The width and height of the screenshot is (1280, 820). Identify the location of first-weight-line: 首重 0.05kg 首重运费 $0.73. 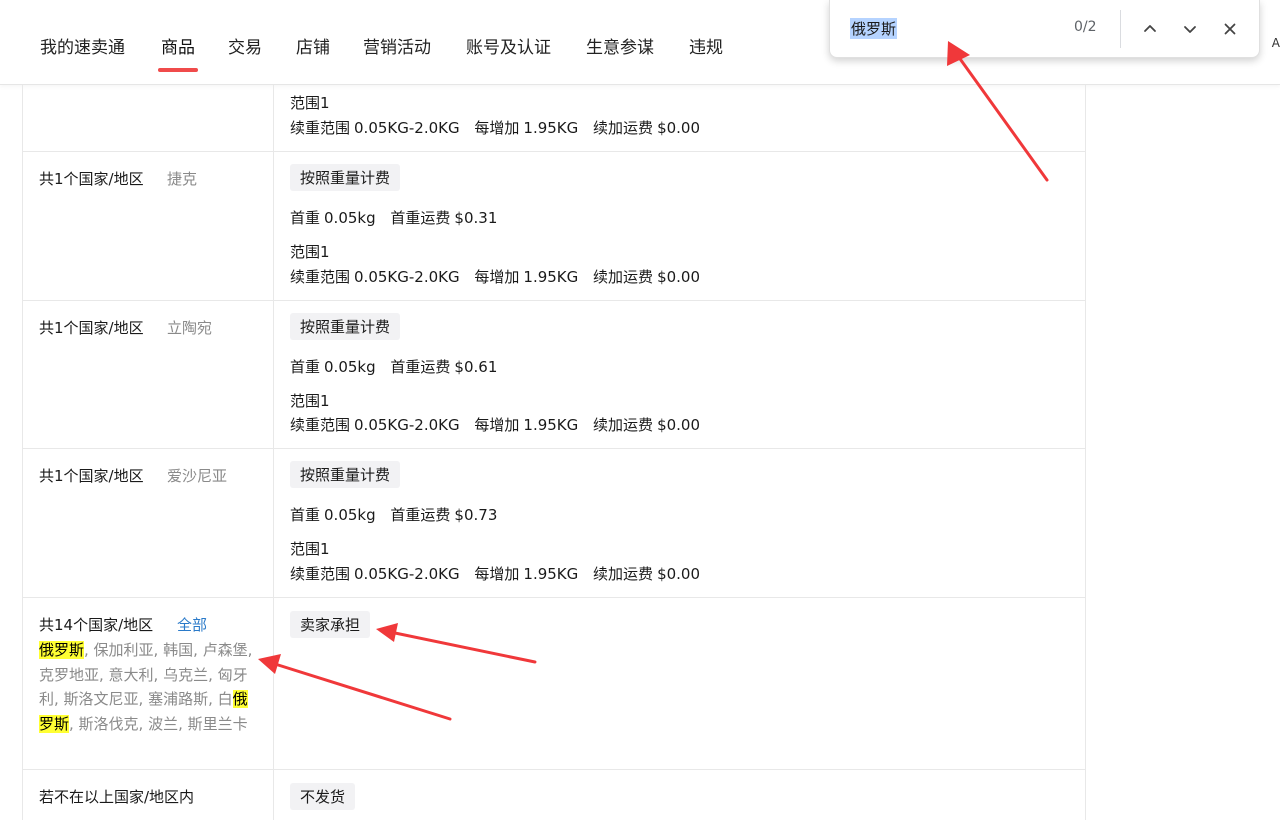
(394, 515).